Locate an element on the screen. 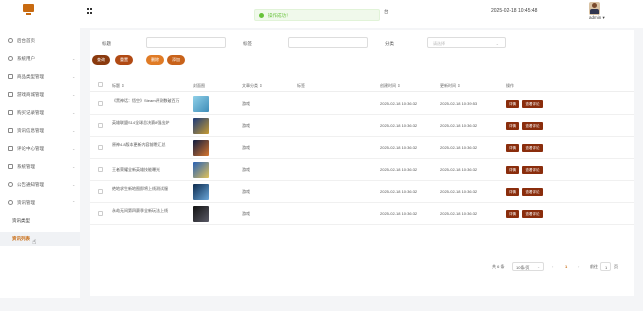 The height and width of the screenshot is (311, 643). reset-button: 重置 is located at coordinates (124, 60).